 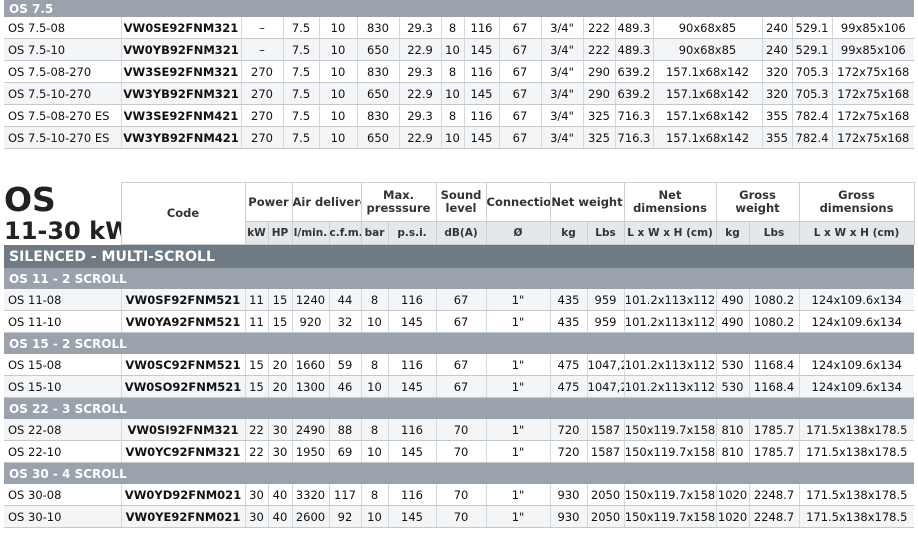 What do you see at coordinates (605, 386) in the screenshot?
I see `value-cell: 1047,2` at bounding box center [605, 386].